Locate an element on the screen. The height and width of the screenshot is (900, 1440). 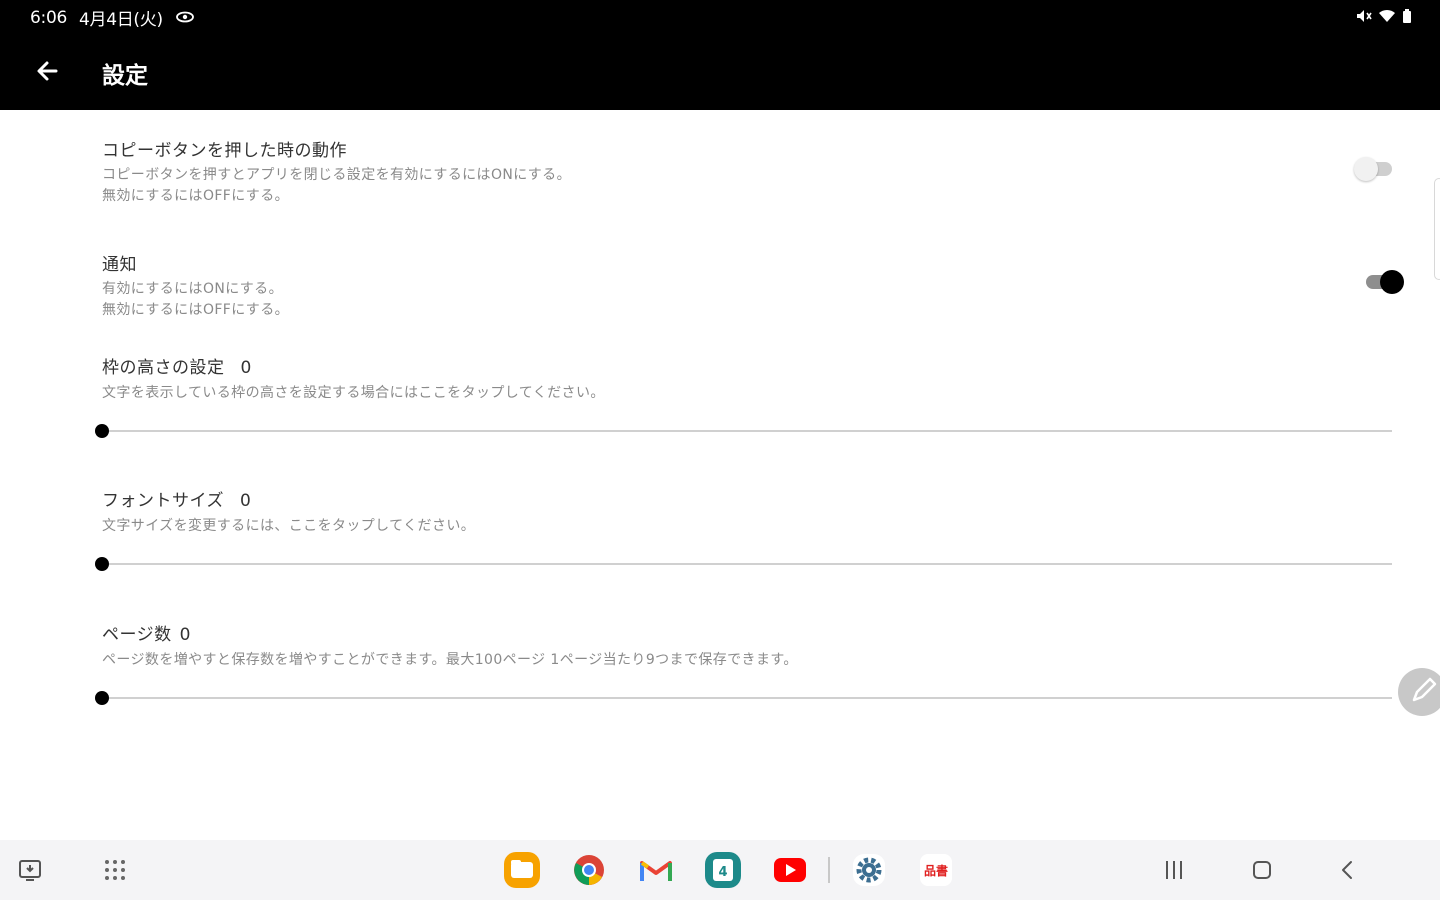
app-bar: 設定 is located at coordinates (720, 71).